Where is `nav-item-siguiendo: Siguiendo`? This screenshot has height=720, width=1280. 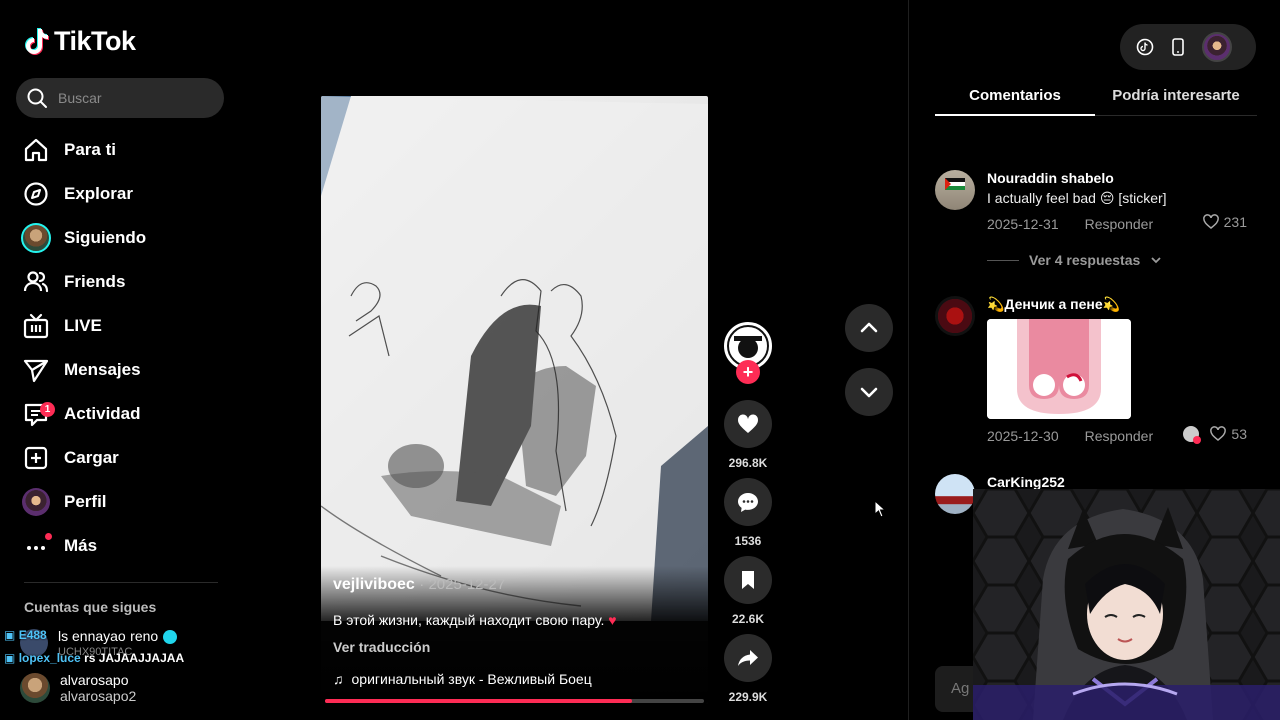
nav-item-siguiendo: Siguiendo is located at coordinates (125, 238).